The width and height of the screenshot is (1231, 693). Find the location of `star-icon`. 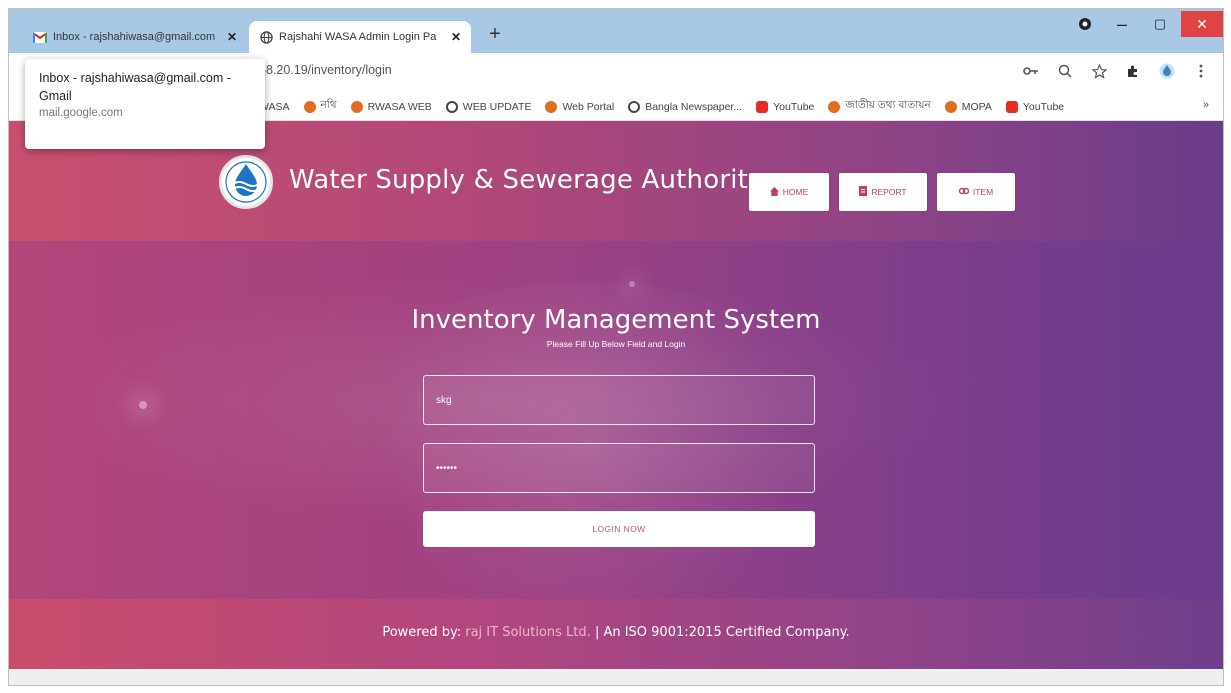

star-icon is located at coordinates (1099, 71).